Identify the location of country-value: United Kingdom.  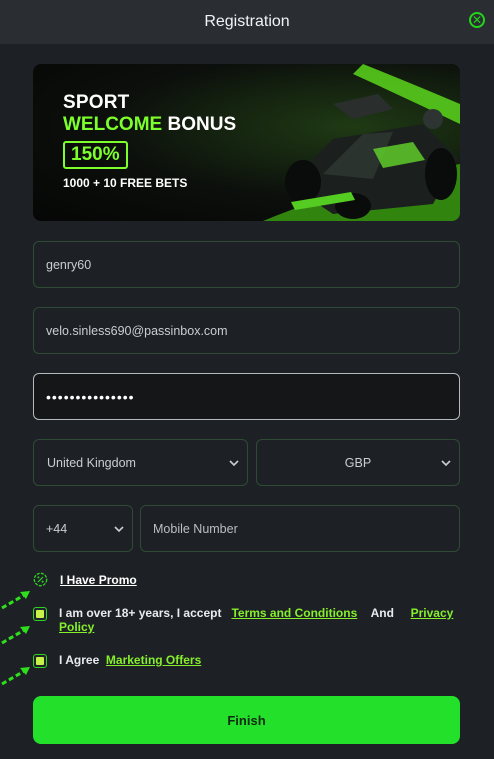
(91, 462).